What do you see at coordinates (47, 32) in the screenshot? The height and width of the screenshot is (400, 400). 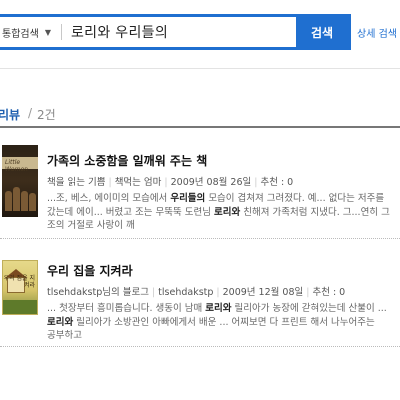 I see `chevron-down-icon: ▼` at bounding box center [47, 32].